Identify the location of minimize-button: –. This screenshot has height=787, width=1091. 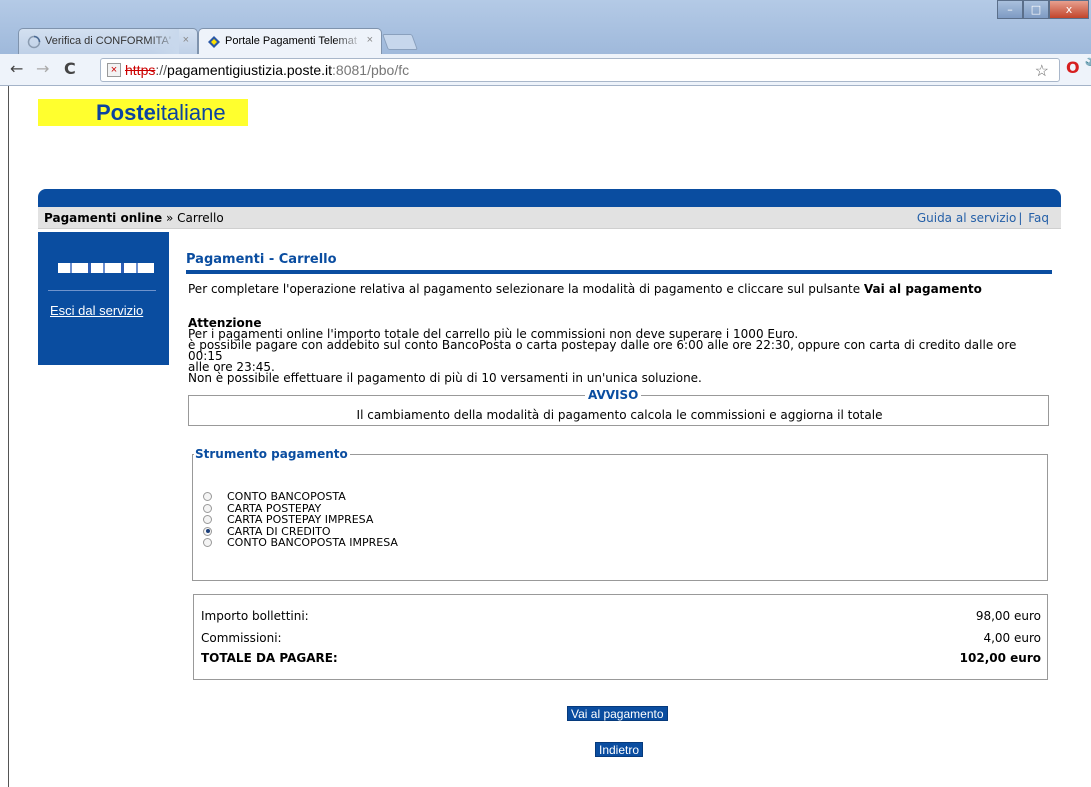
(1010, 9).